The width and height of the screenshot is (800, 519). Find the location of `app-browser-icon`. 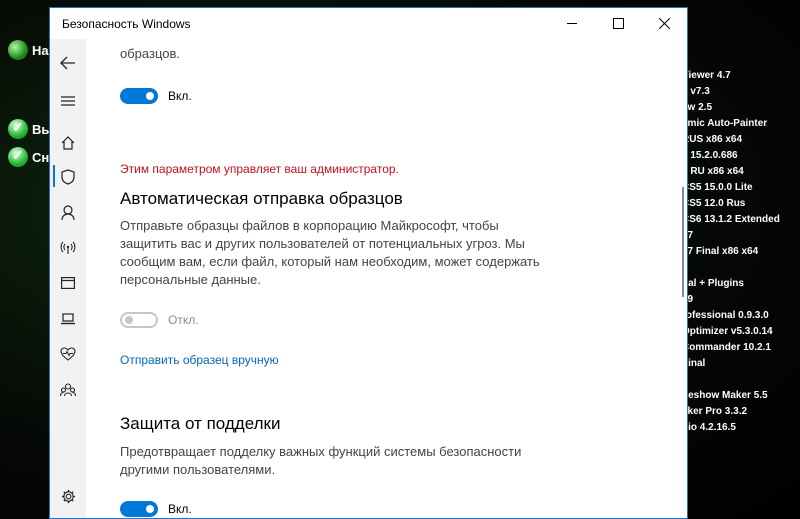

app-browser-icon is located at coordinates (68, 283).